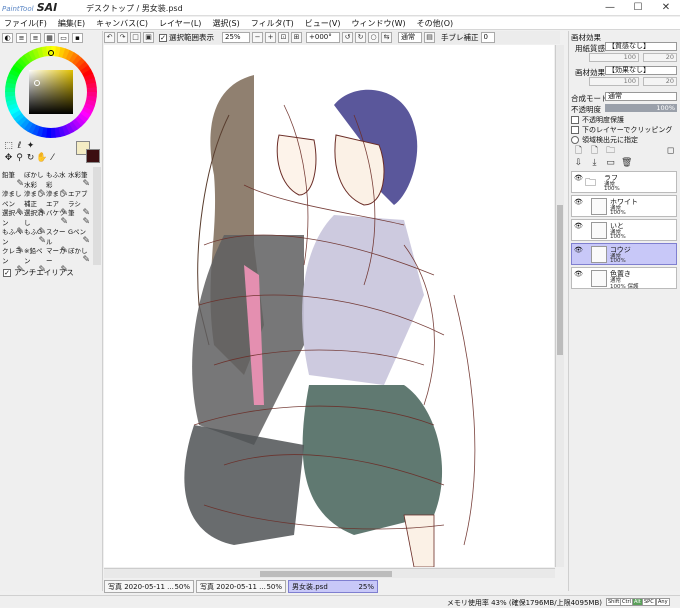 This screenshot has width=680, height=608. What do you see at coordinates (35, 38) in the screenshot?
I see `hsv-slider-tab-icon: ≡` at bounding box center [35, 38].